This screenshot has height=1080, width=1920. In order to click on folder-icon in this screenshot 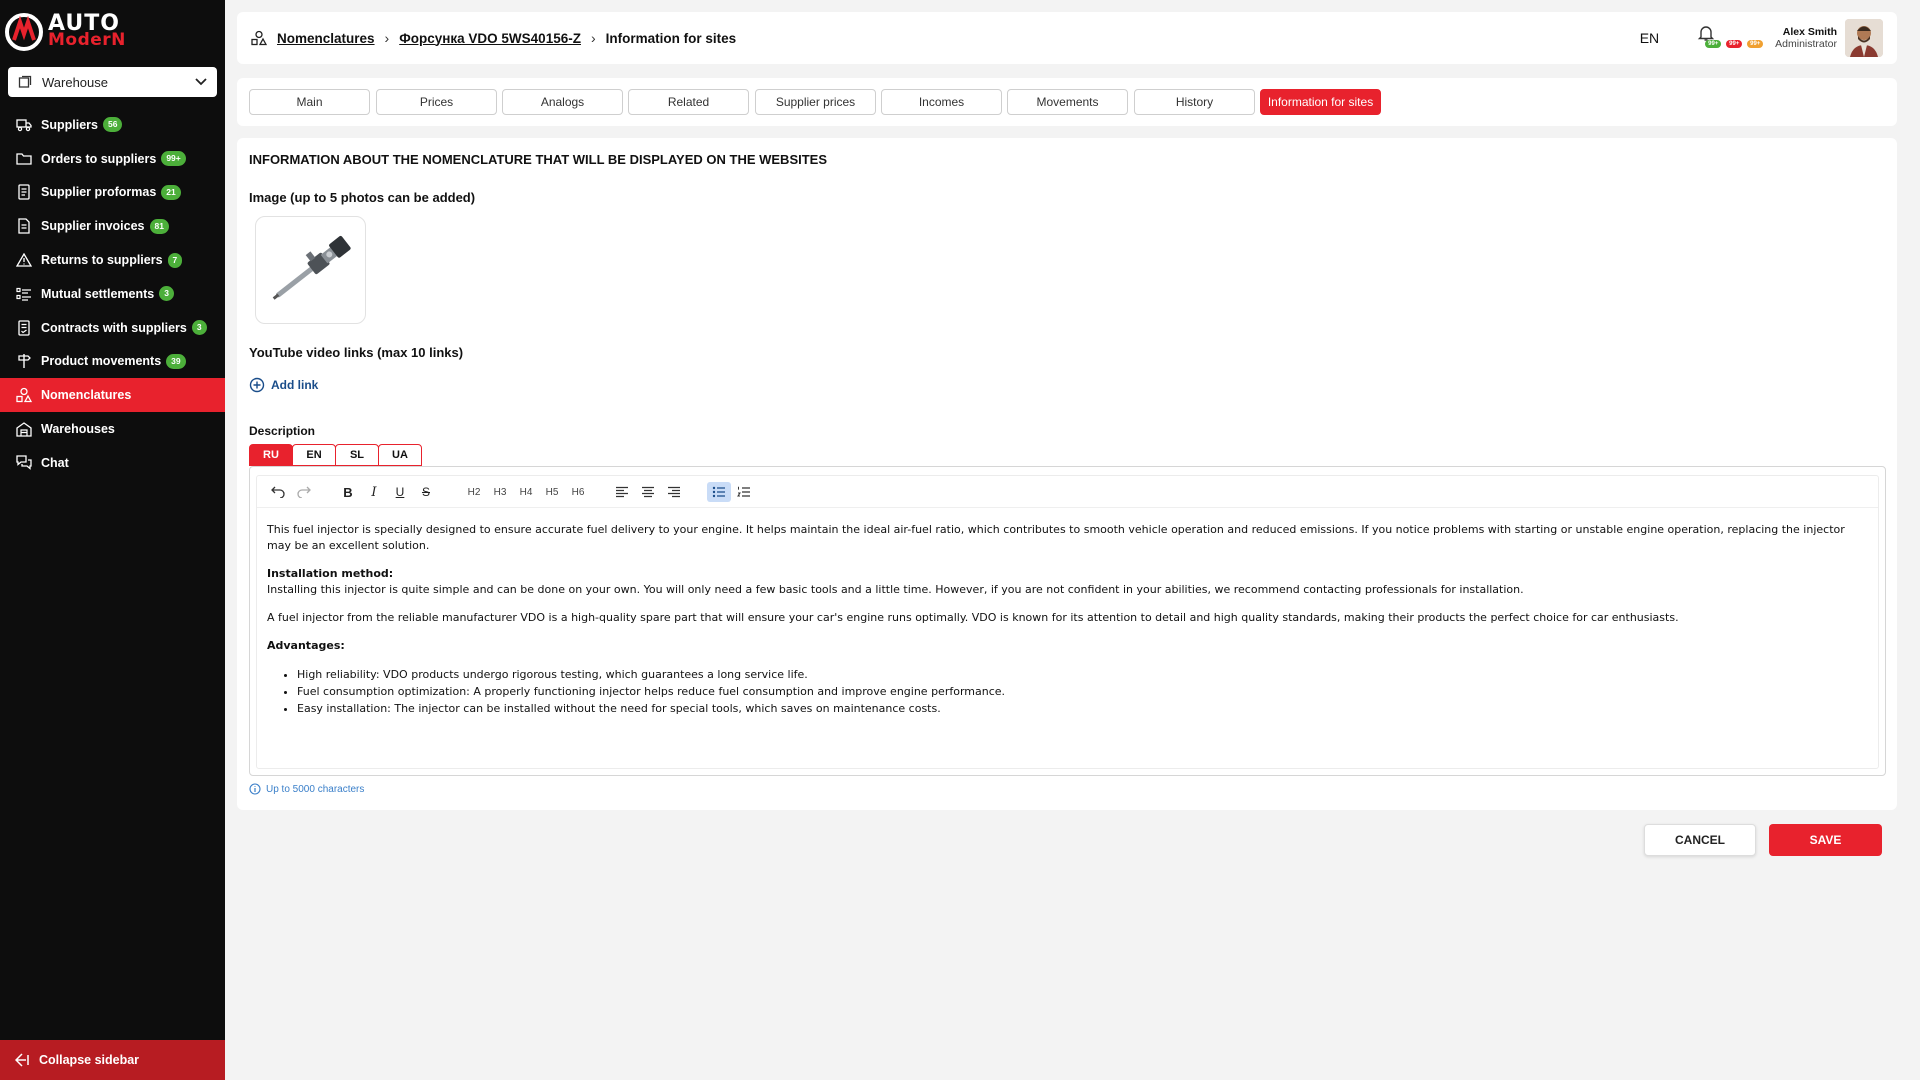, I will do `click(24, 159)`.